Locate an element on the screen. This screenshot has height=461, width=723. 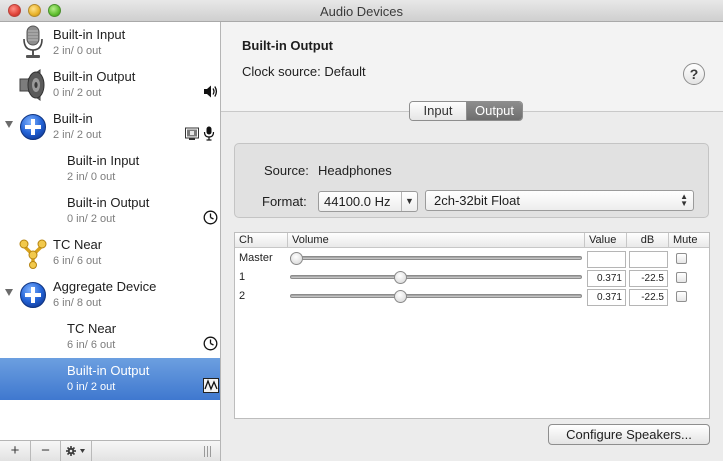
window-title: Audio Devices is located at coordinates (361, 11).